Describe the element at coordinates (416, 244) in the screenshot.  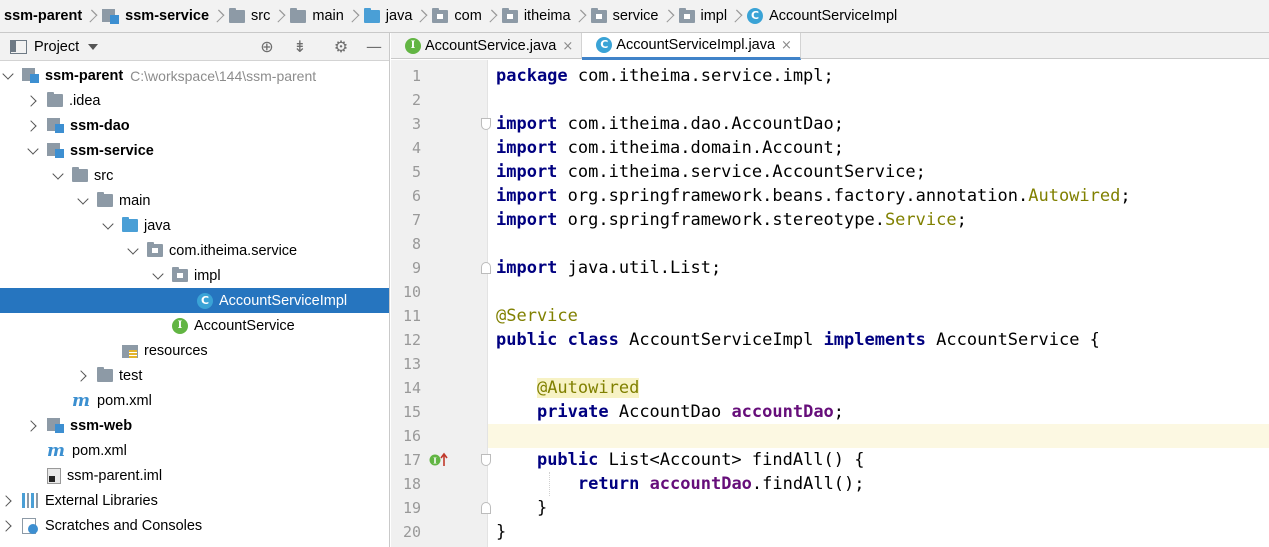
I see `line-number: 8` at that location.